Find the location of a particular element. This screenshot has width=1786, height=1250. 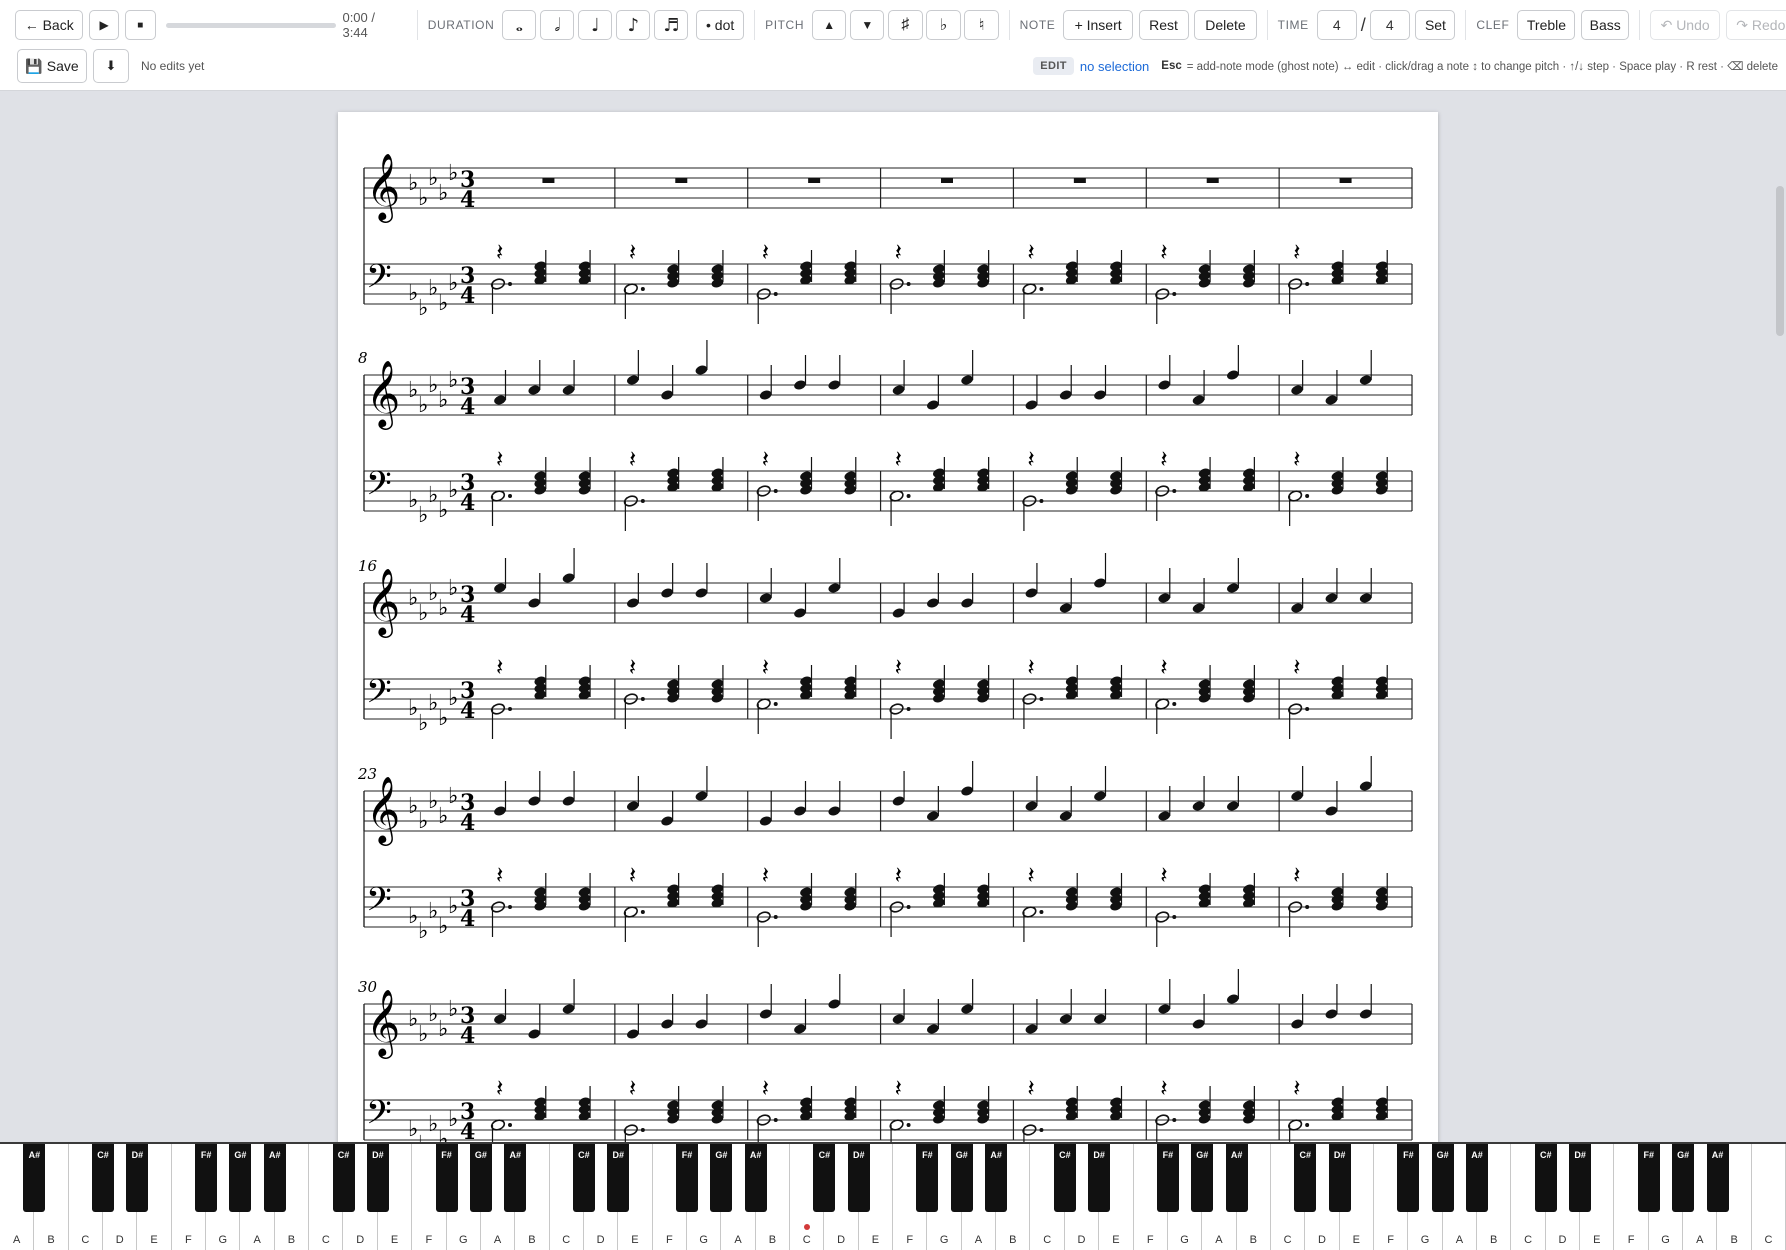

playback-seek-bar is located at coordinates (251, 25).